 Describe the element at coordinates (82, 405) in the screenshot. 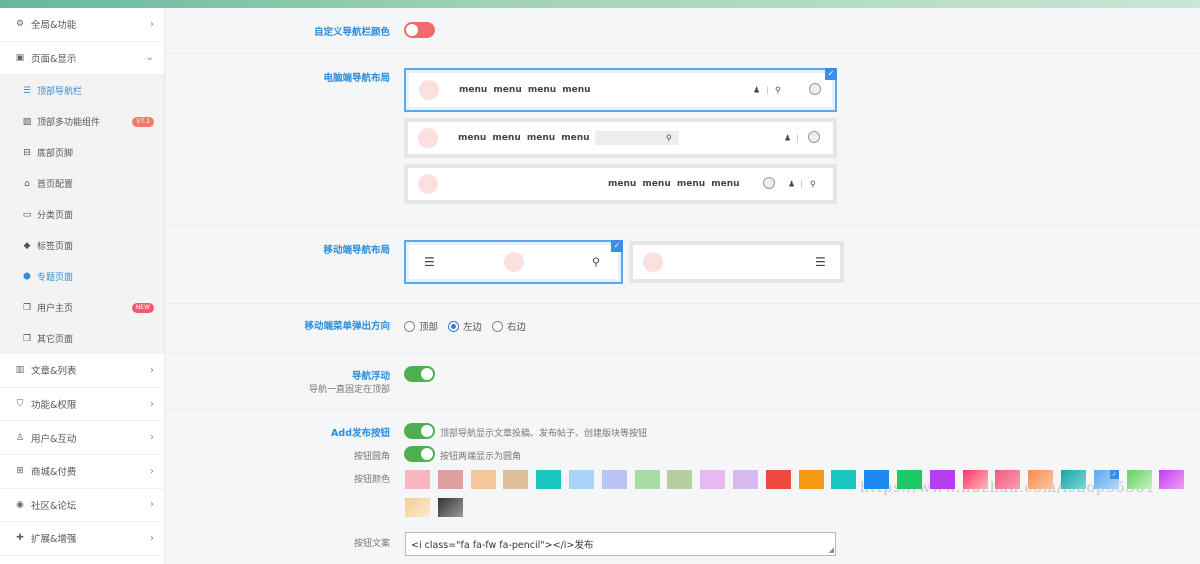

I see `sidebar-item-permissions: ⛉ 功能&权限 ›` at that location.